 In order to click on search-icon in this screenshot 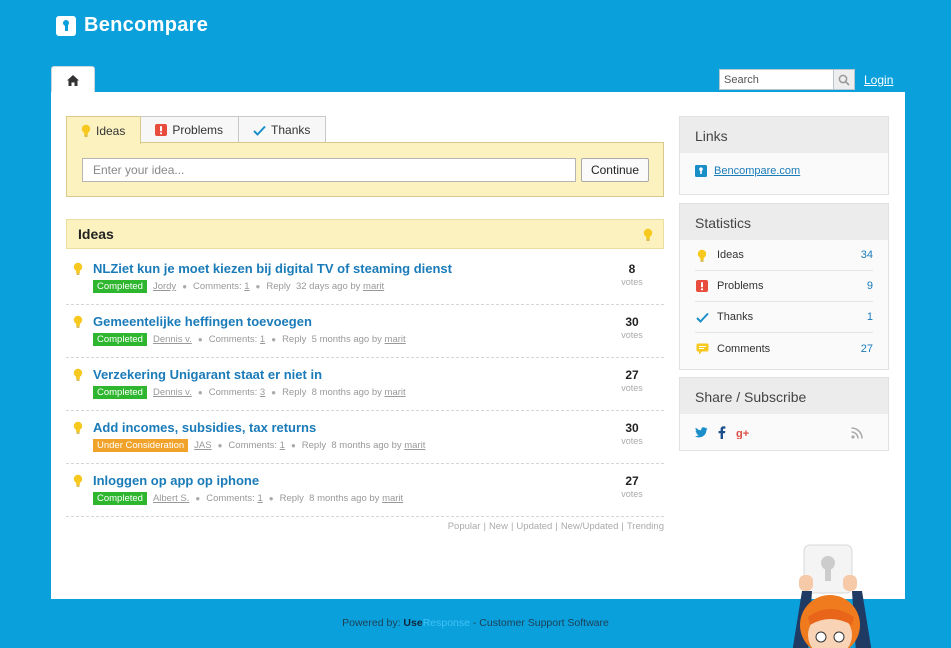, I will do `click(844, 80)`.